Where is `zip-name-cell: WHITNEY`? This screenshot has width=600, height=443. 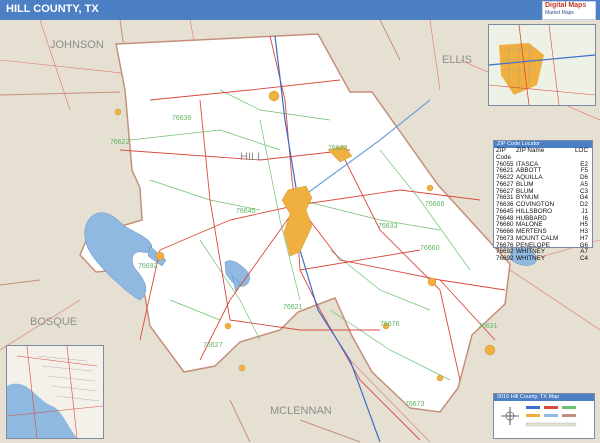 zip-name-cell: WHITNEY is located at coordinates (531, 258).